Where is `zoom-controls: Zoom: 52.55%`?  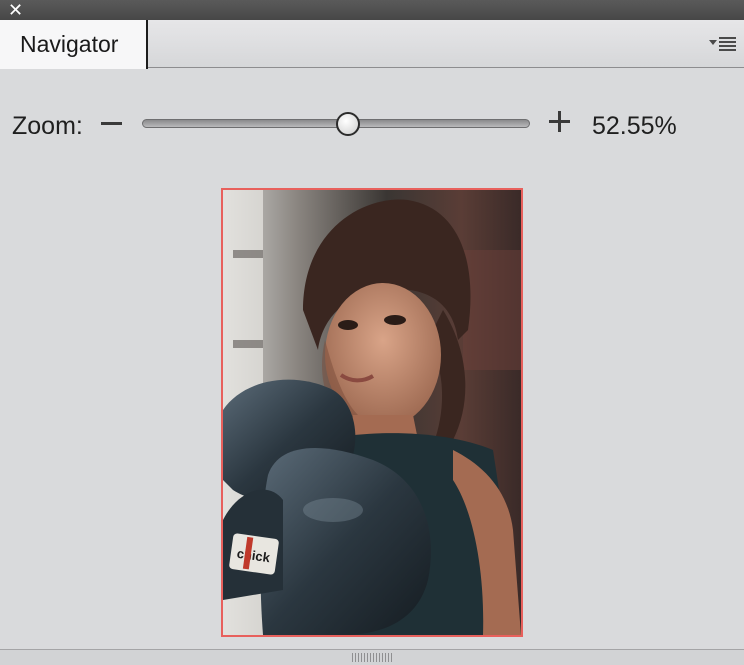
zoom-controls: Zoom: 52.55% is located at coordinates (372, 125).